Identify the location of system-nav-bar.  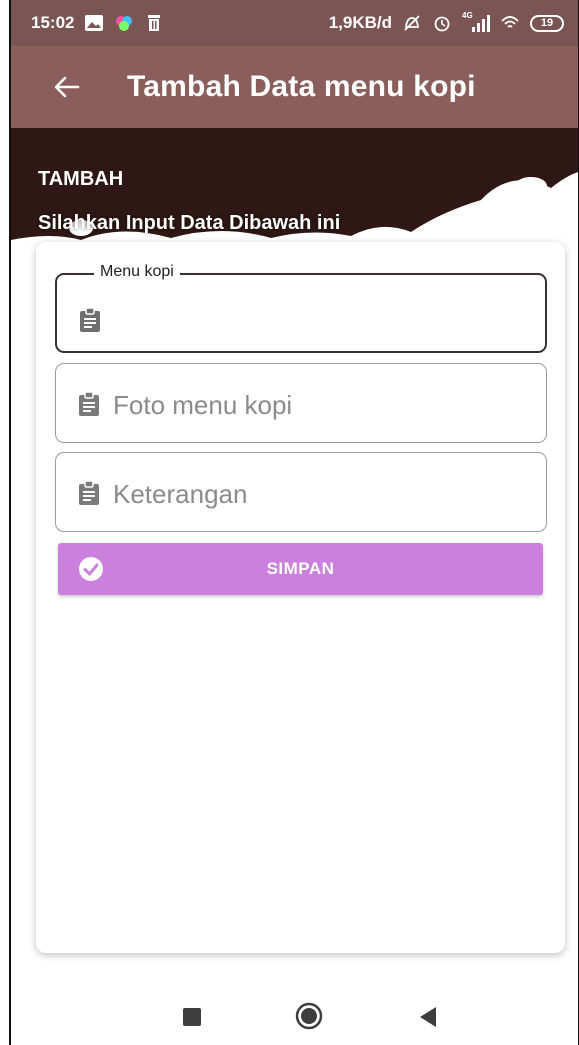
(294, 1017).